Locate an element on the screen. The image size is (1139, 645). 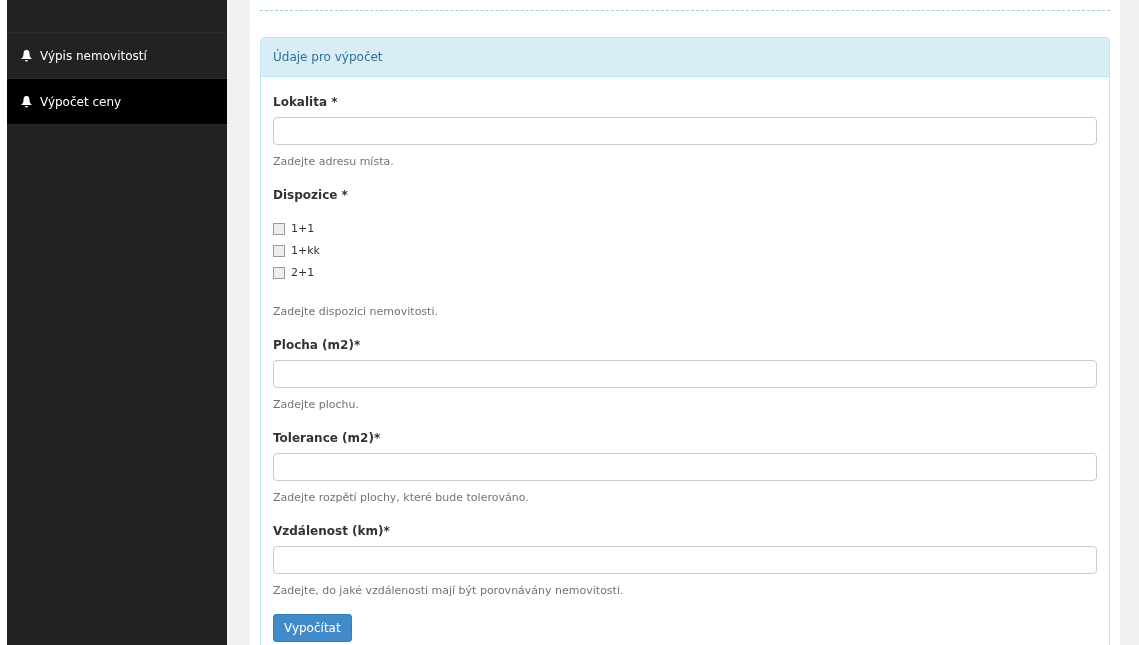
help-text: Zadejte plochu. is located at coordinates (316, 404).